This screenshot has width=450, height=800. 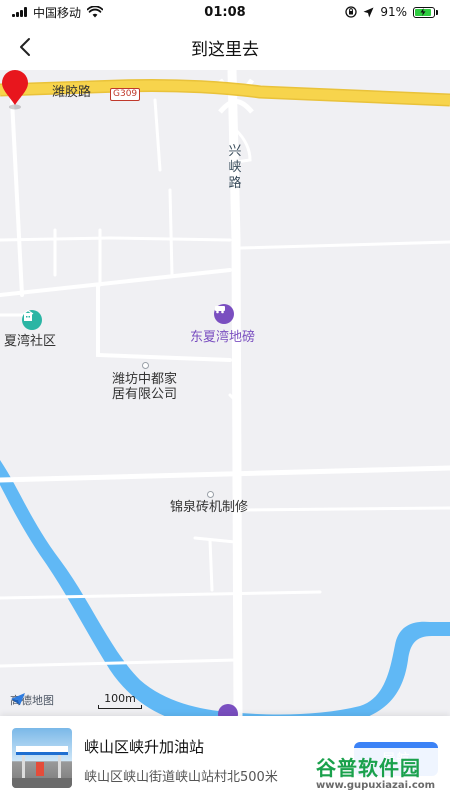 I want to click on status-left: 中国移动, so click(x=58, y=12).